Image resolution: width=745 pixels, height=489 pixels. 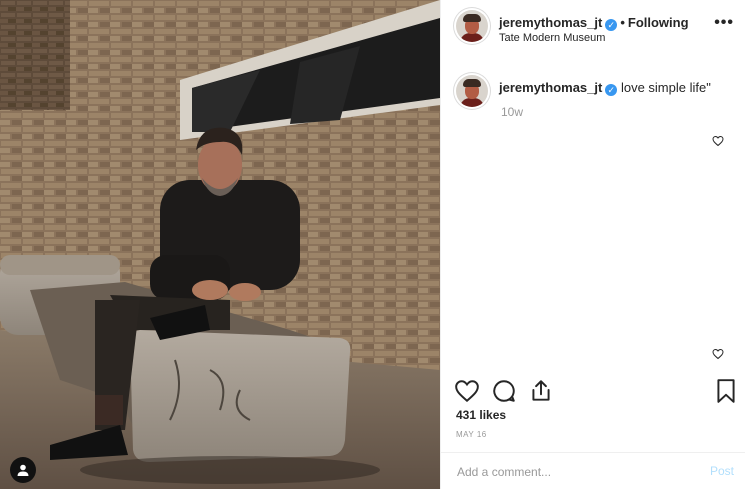 I want to click on comment-form: Post, so click(x=593, y=470).